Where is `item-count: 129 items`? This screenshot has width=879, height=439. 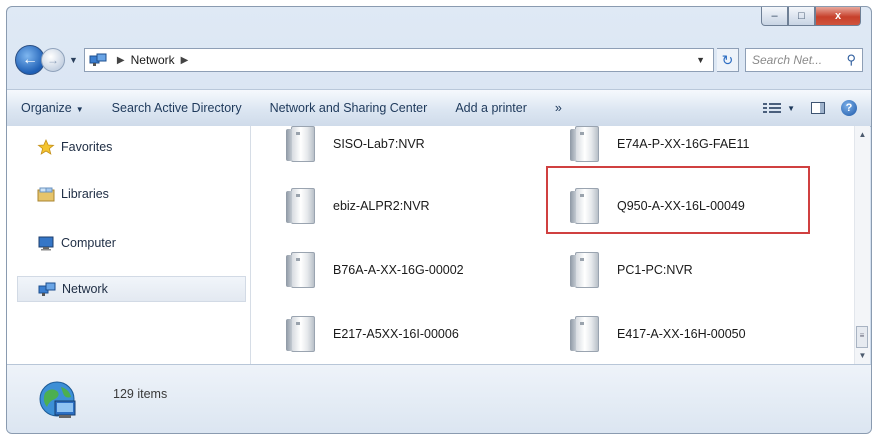
item-count: 129 items is located at coordinates (140, 394).